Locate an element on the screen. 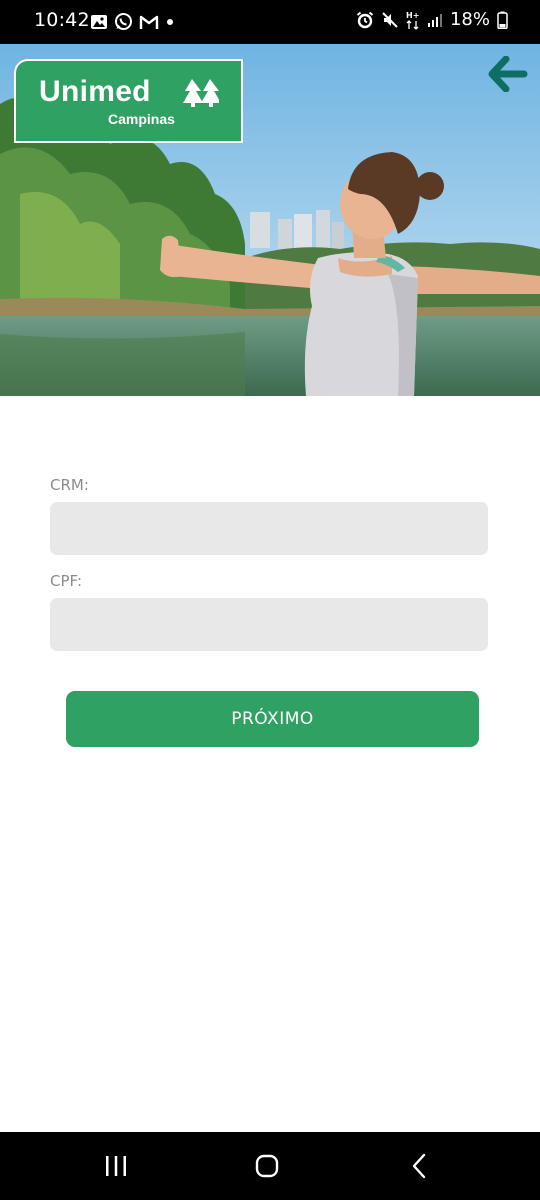 This screenshot has width=540, height=1200. gmail-icon is located at coordinates (149, 22).